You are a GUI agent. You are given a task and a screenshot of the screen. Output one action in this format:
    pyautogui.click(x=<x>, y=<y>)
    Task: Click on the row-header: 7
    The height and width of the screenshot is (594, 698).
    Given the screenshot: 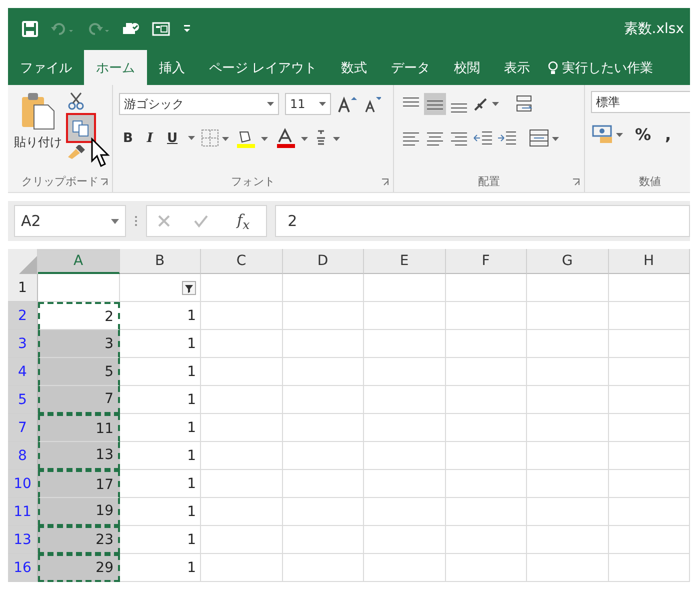 What is the action you would take?
    pyautogui.click(x=23, y=428)
    